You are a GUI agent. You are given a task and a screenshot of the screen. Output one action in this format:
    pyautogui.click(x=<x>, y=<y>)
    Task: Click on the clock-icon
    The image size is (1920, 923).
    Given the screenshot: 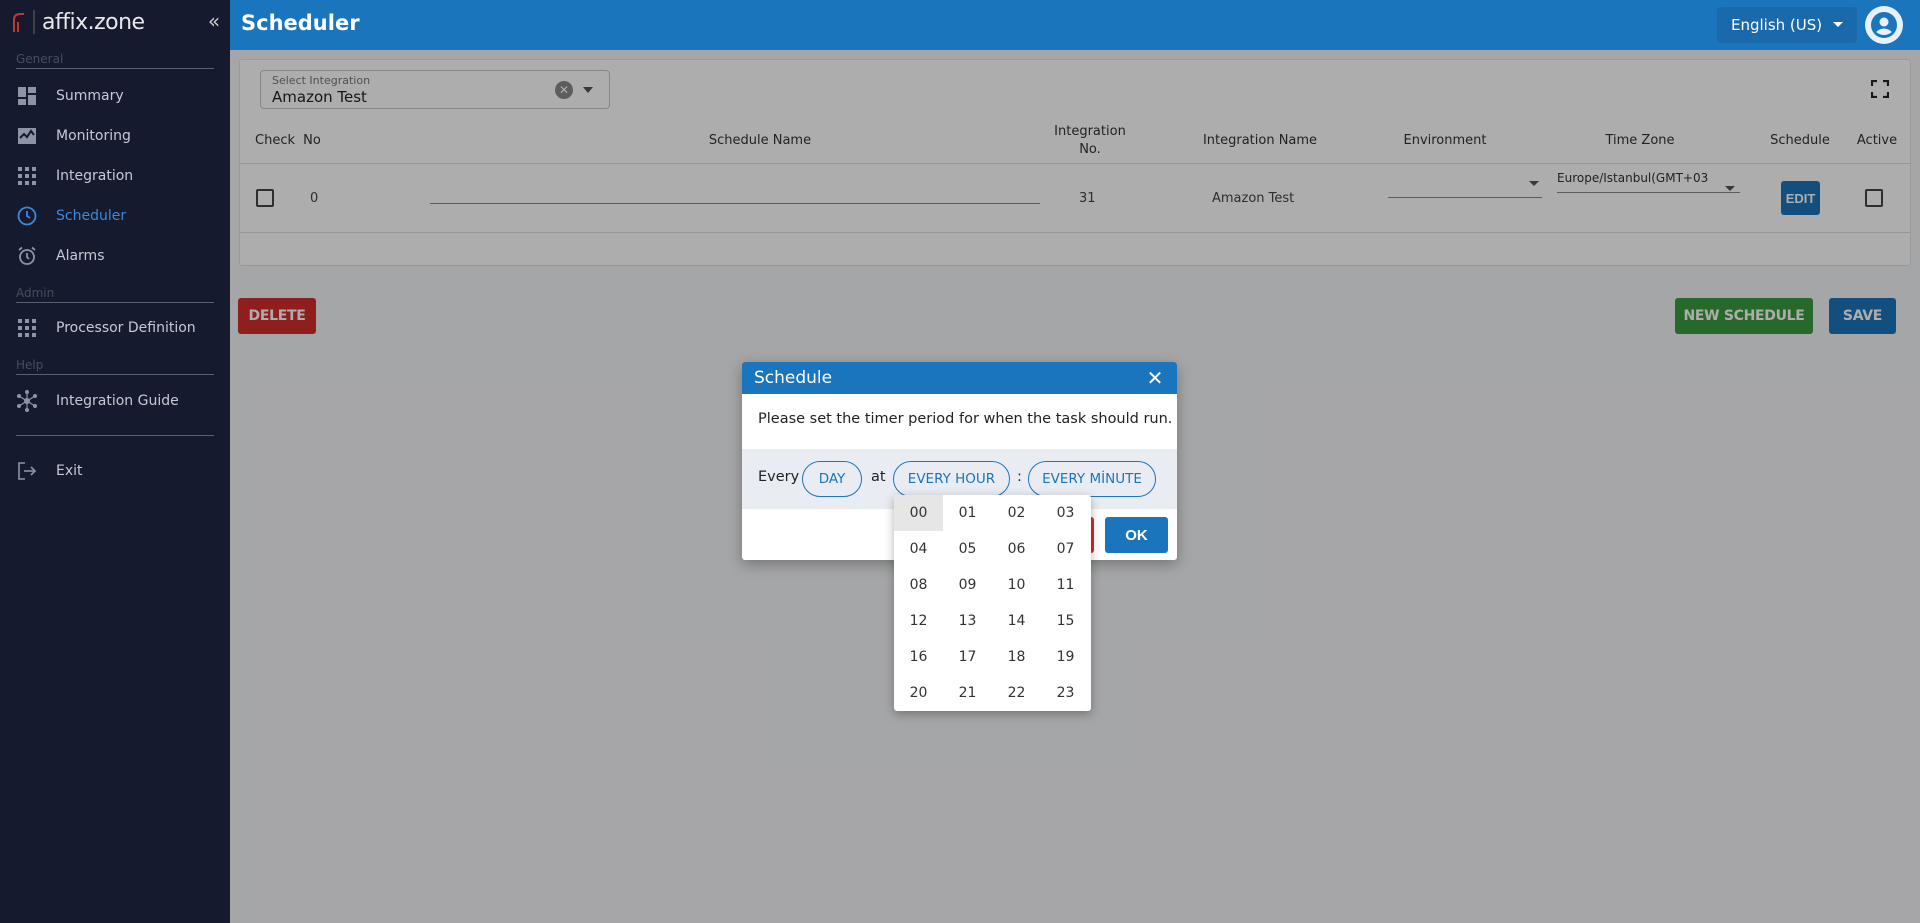 What is the action you would take?
    pyautogui.click(x=27, y=216)
    